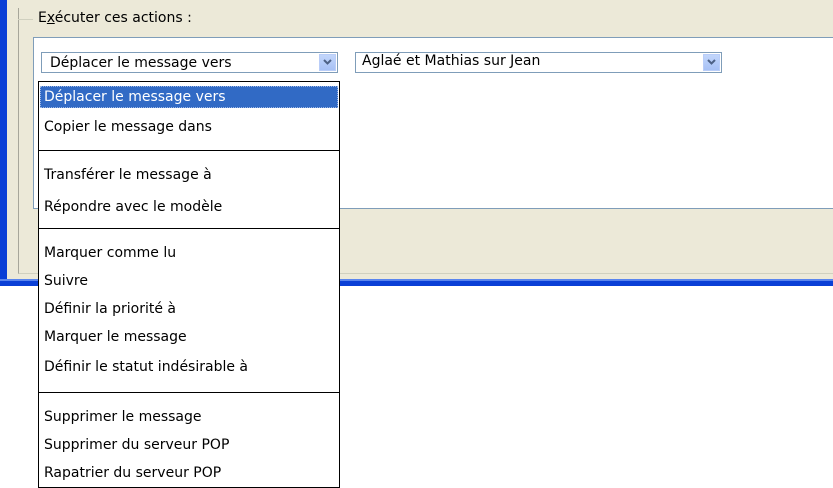 This screenshot has height=488, width=833. What do you see at coordinates (189, 367) in the screenshot?
I see `dropdown-option-junk-status: Définir le statut indésirable à` at bounding box center [189, 367].